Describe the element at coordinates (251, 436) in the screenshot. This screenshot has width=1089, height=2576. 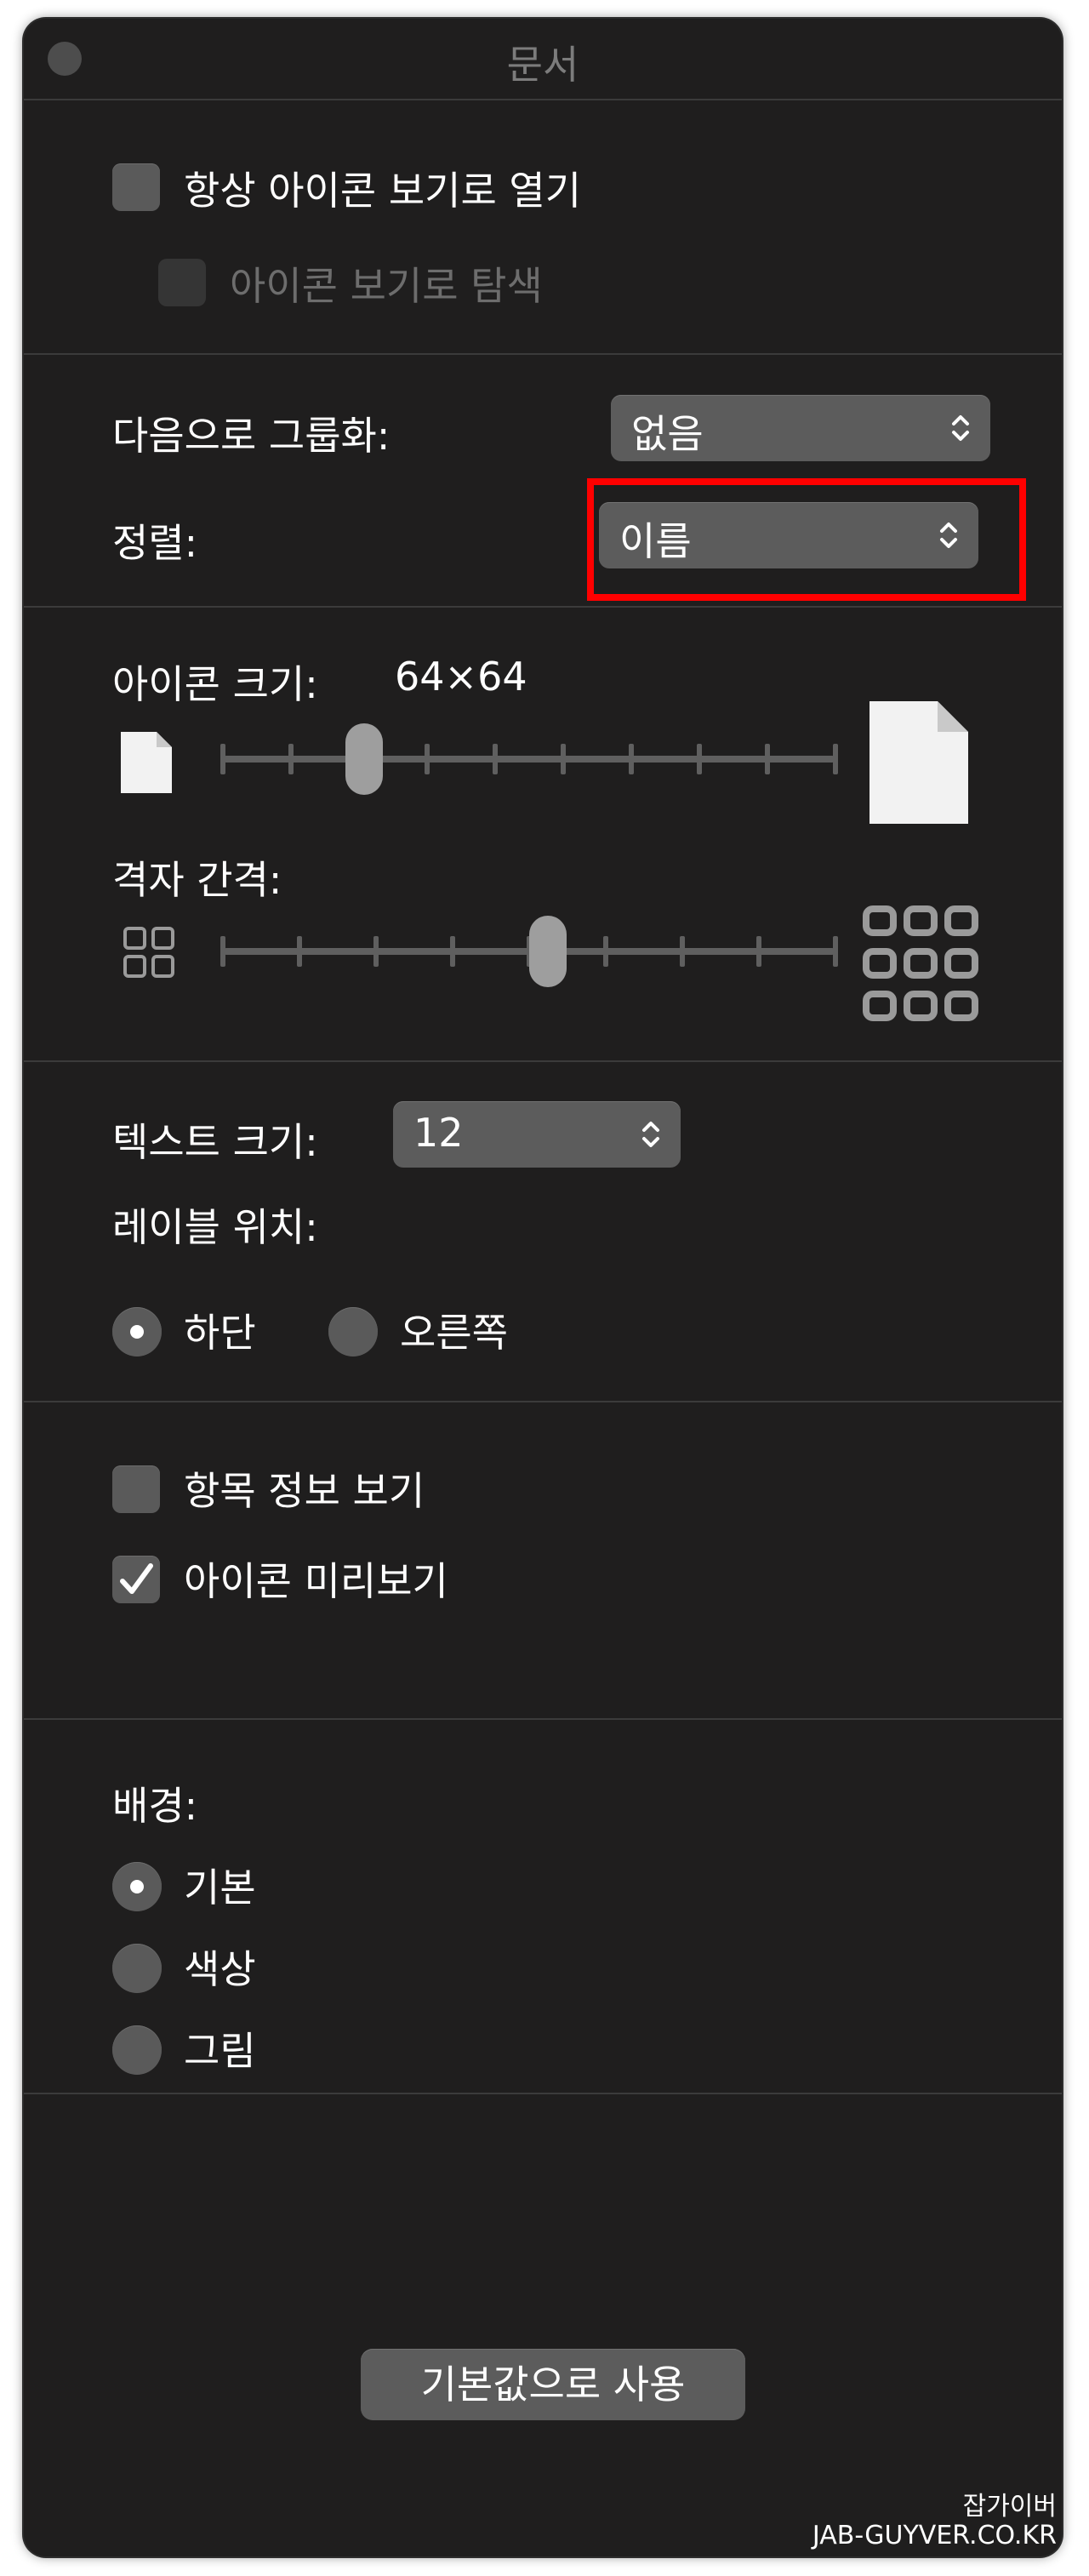
I see `group-by-label: 다음으로 그룹화:` at that location.